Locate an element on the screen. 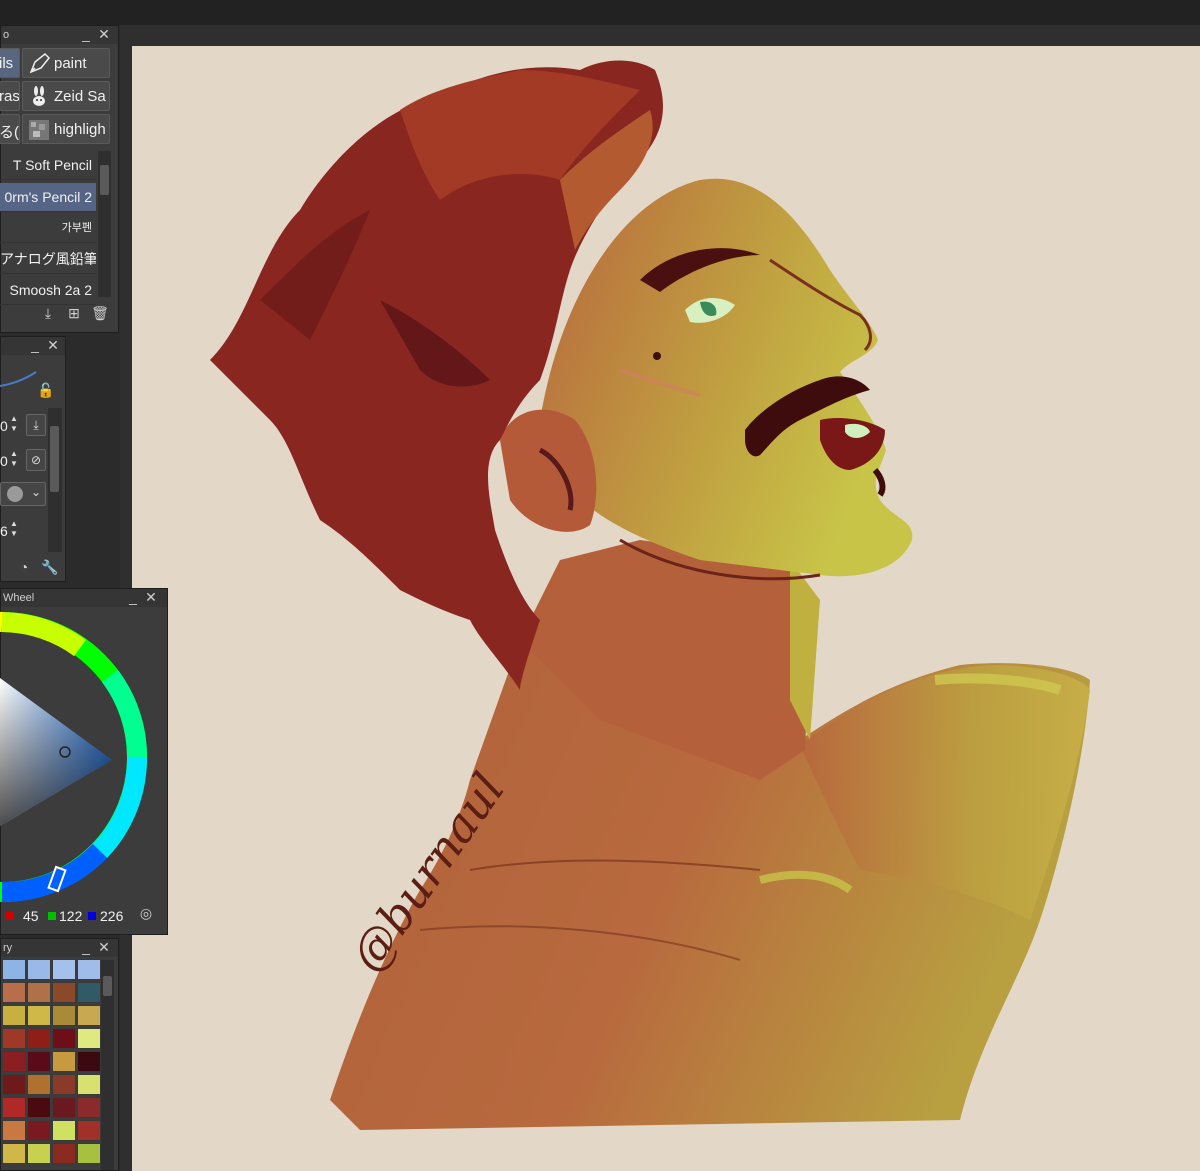 The height and width of the screenshot is (1171, 1200). color-history-title-bar: ry _ ✕ is located at coordinates (59, 948).